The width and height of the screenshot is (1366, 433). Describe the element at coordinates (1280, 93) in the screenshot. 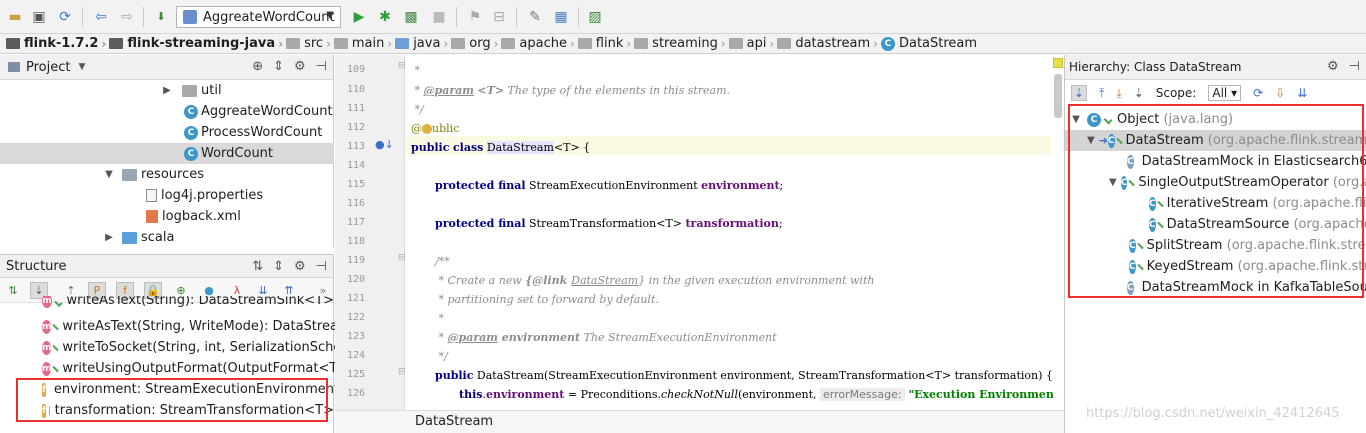

I see `export-icon: ⇩` at that location.